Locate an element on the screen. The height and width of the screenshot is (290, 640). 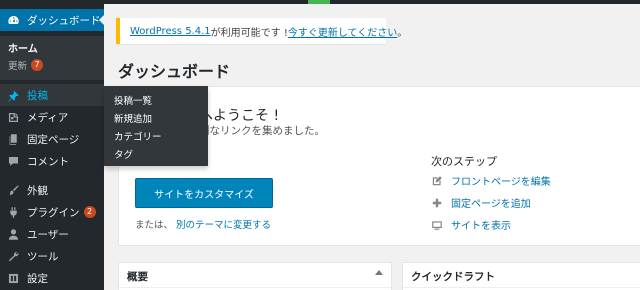
sidebar-item-pages: 固定ページ is located at coordinates (52, 139).